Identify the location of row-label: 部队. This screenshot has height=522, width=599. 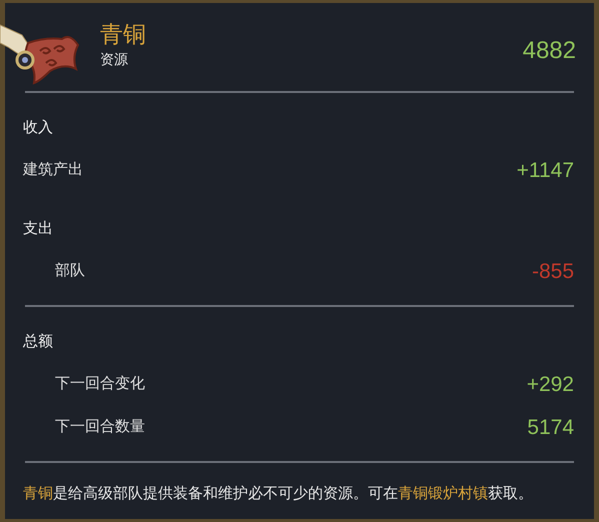
(70, 271).